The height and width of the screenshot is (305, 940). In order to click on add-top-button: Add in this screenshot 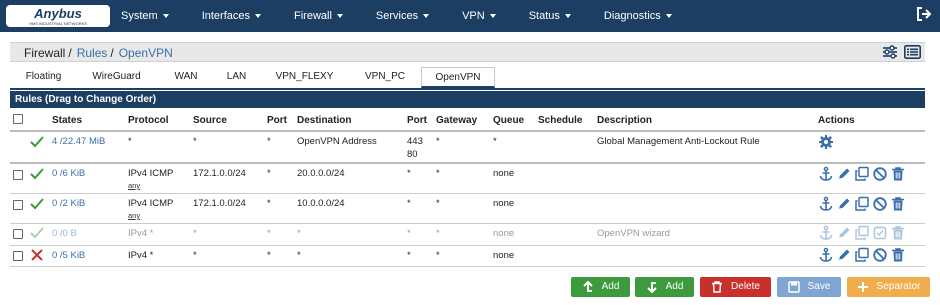, I will do `click(600, 287)`.